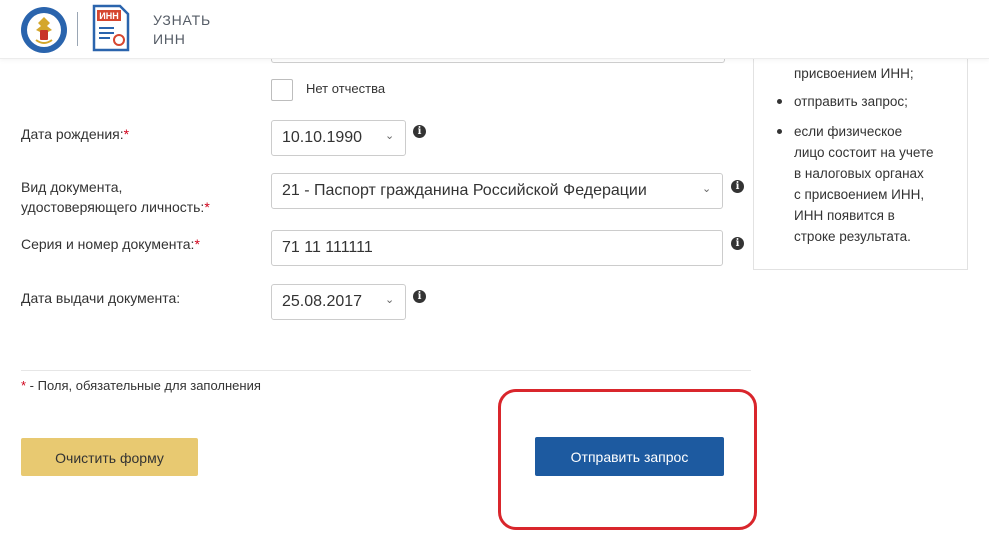 This screenshot has width=989, height=551. I want to click on doc-number-label-text: Серия и номер документа:, so click(108, 244).